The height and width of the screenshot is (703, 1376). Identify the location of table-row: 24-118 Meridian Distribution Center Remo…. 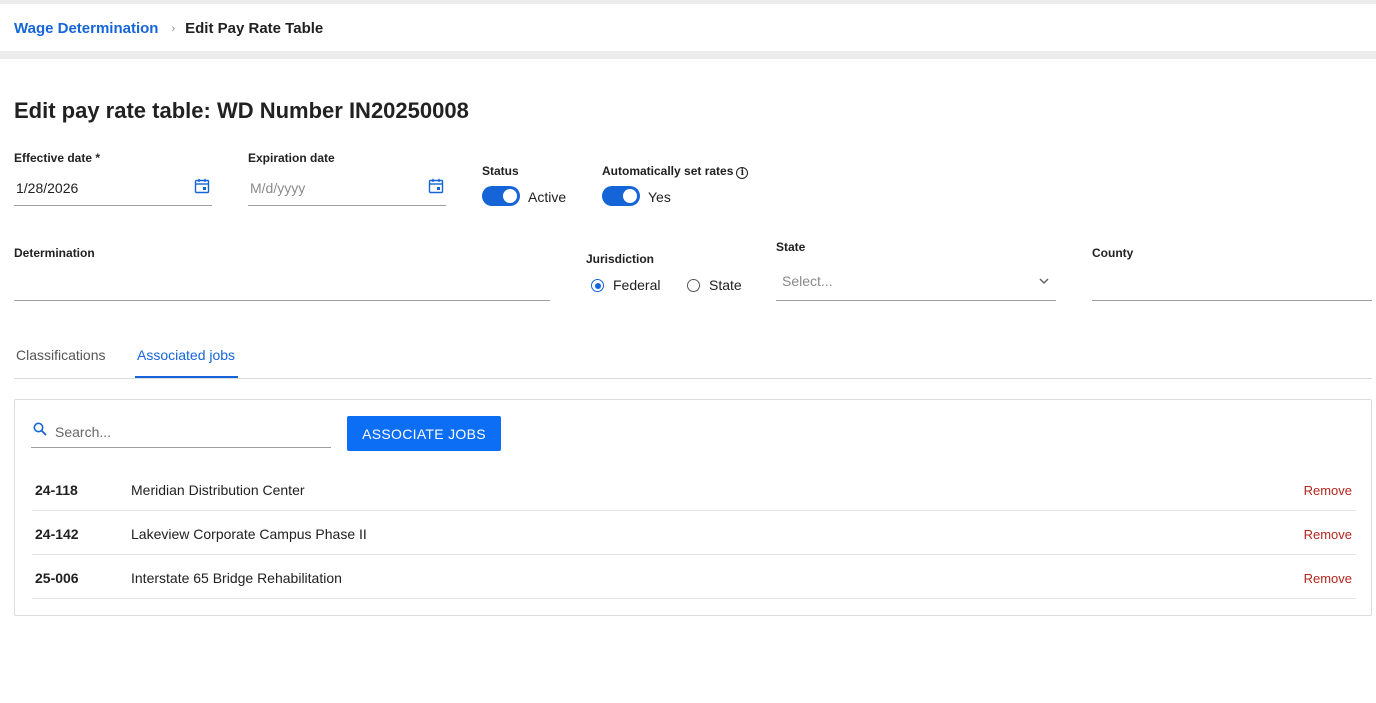
(694, 489).